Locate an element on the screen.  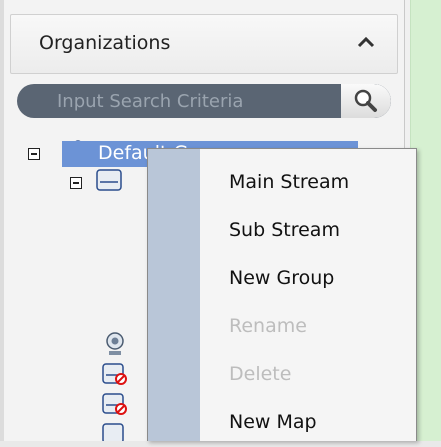
collapse-toggle-root is located at coordinates (34, 154).